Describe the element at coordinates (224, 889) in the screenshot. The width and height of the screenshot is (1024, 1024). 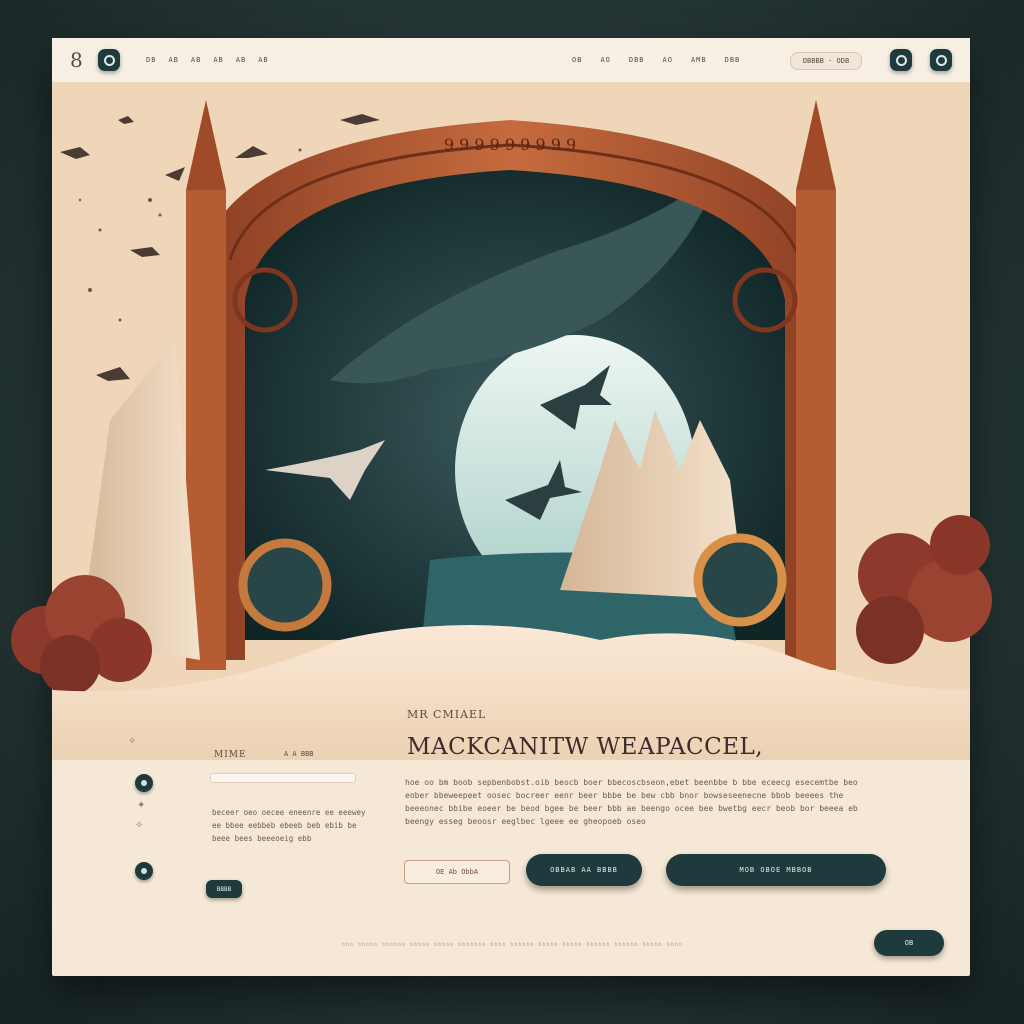
I see `small-button: BBBB` at that location.